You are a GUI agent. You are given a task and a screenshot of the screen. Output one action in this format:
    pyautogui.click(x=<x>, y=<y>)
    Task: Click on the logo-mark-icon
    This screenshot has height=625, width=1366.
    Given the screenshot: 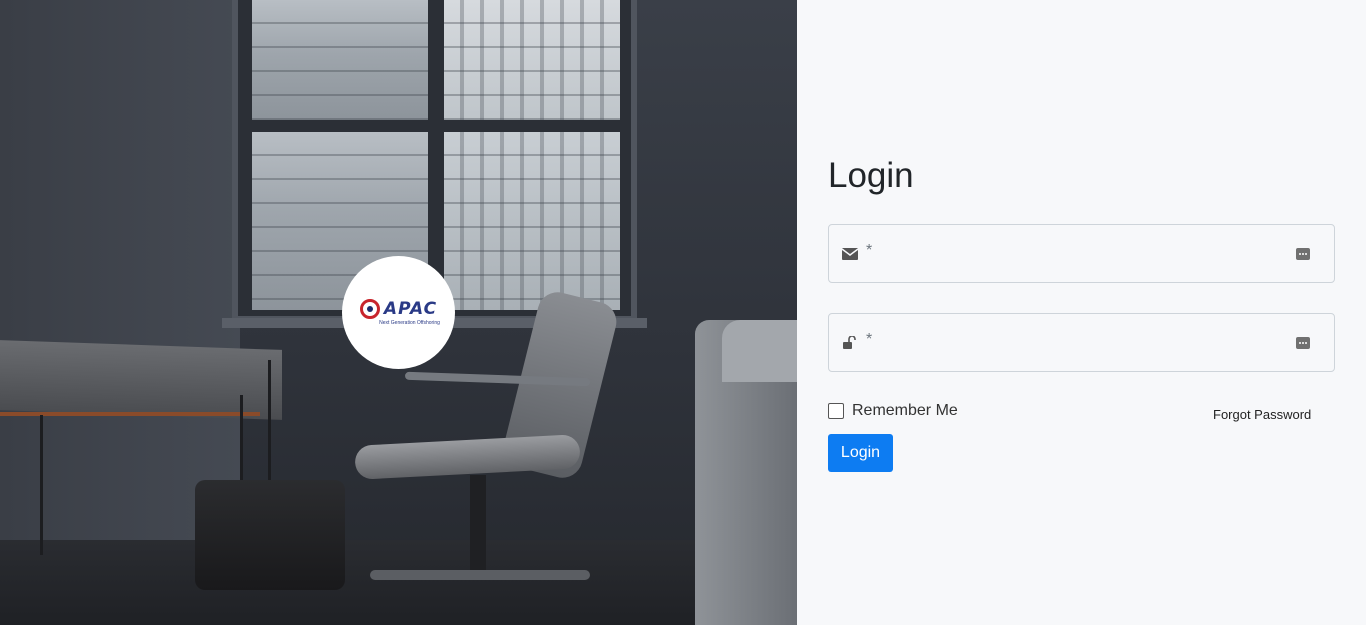 What is the action you would take?
    pyautogui.click(x=369, y=309)
    